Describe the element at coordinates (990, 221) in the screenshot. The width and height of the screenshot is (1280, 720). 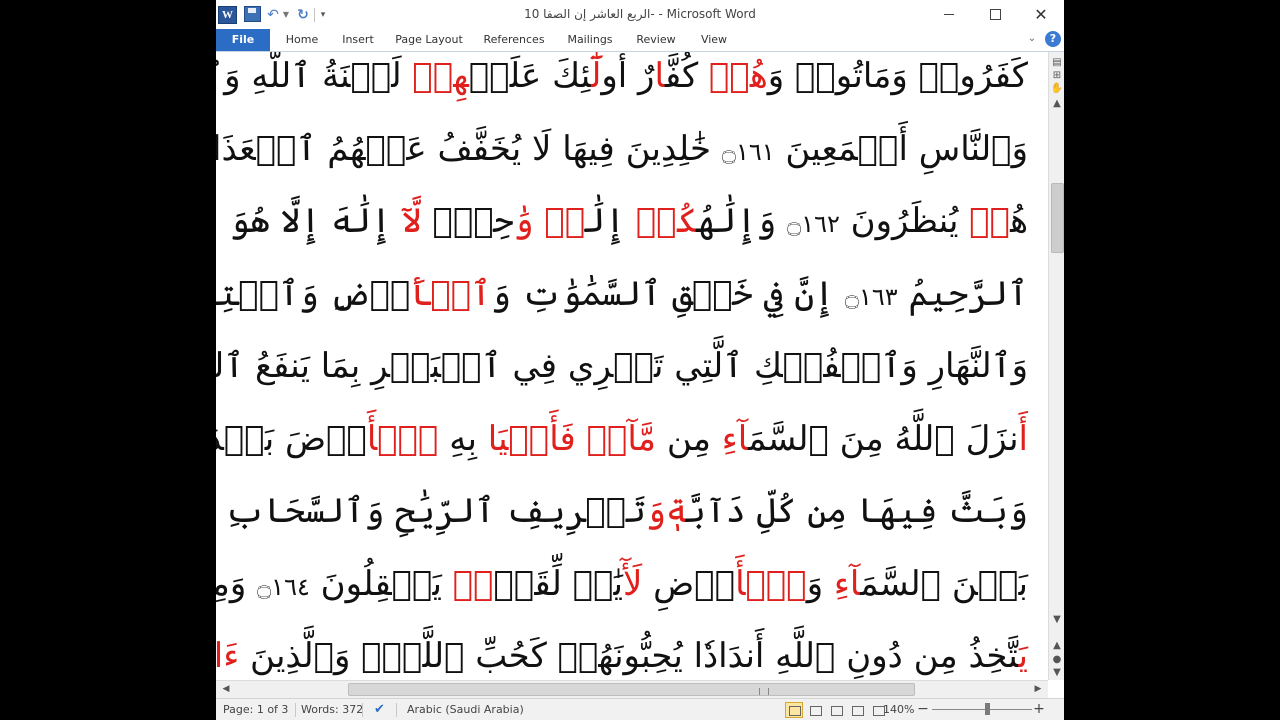
I see `highlighted-text: مۡ` at that location.